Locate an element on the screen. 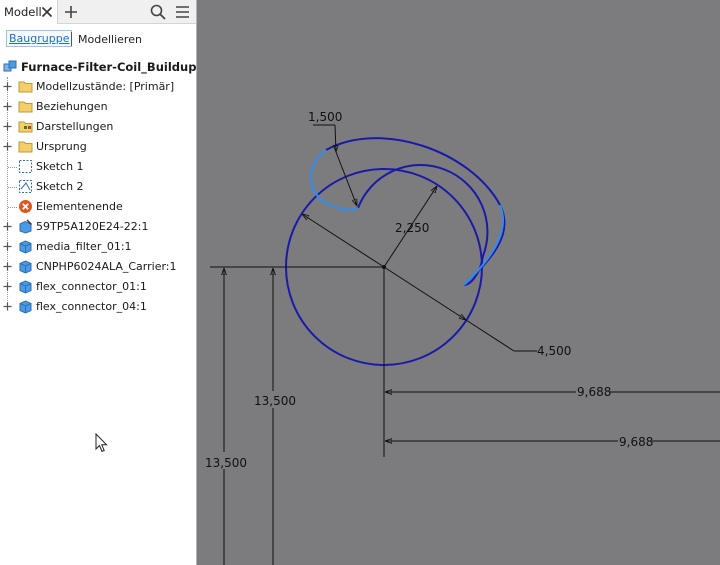 The image size is (720, 565). tree-item-label: Ursprung is located at coordinates (61, 146).